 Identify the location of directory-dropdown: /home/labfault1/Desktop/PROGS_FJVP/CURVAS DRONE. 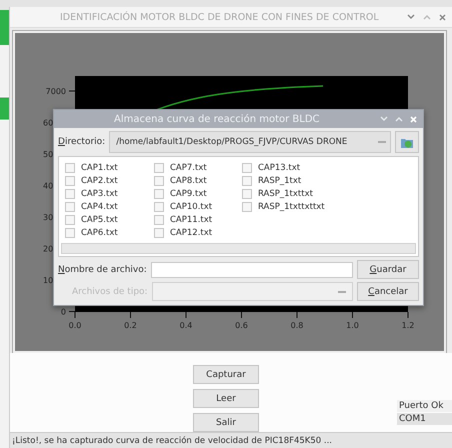
(250, 142).